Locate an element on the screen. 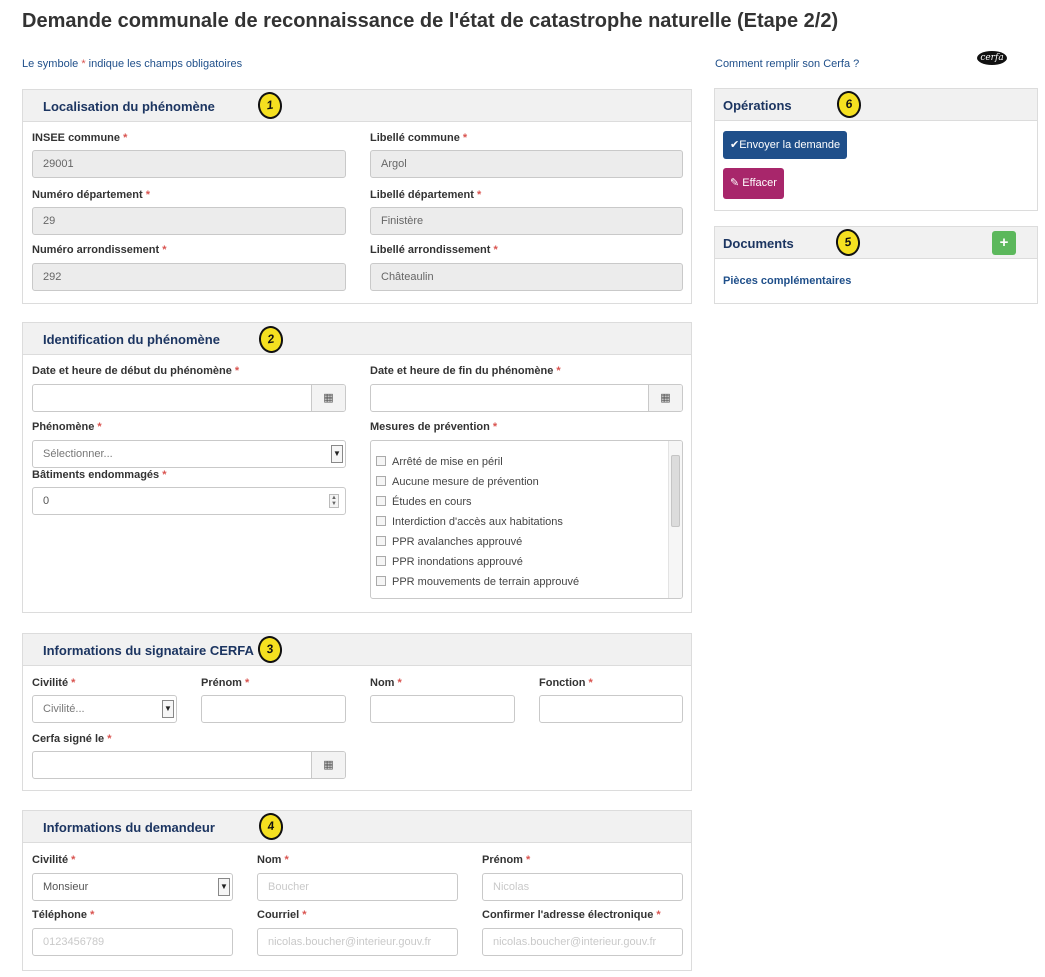  identification-panel-header: Identification du phénomène 2 is located at coordinates (357, 339).